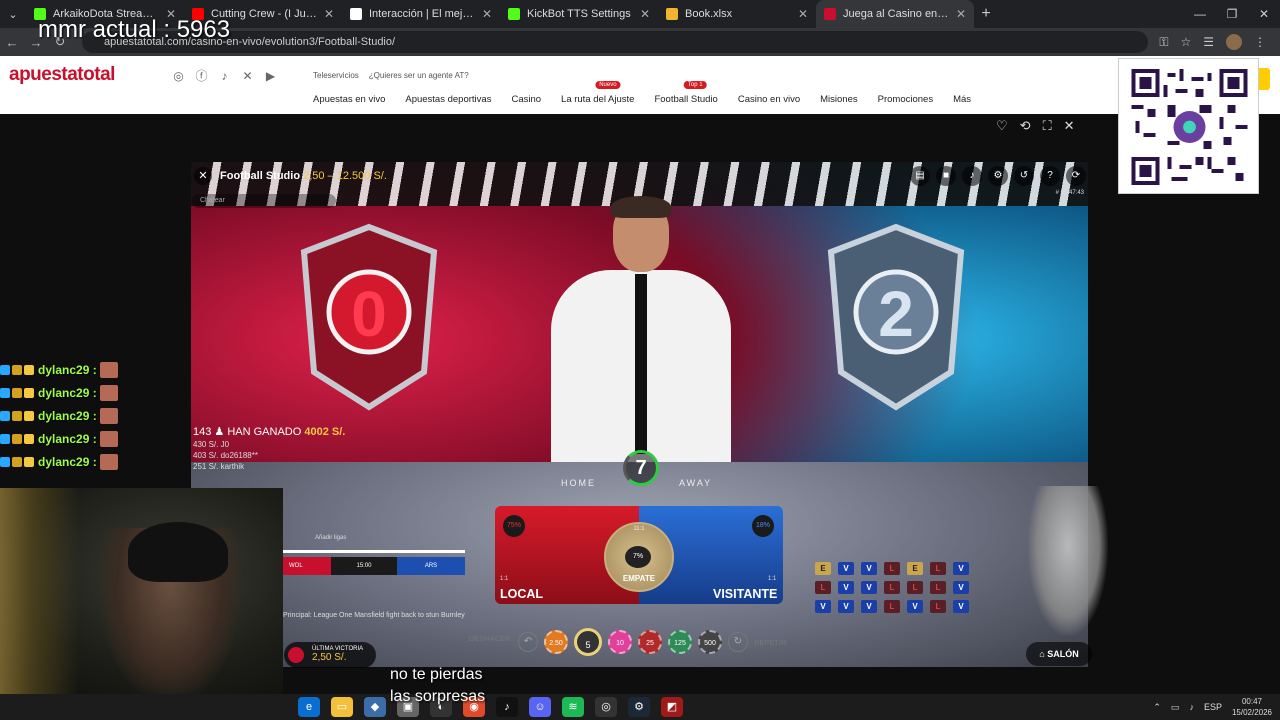 Image resolution: width=1280 pixels, height=720 pixels. I want to click on repeat-button: REPETIR, so click(770, 642).